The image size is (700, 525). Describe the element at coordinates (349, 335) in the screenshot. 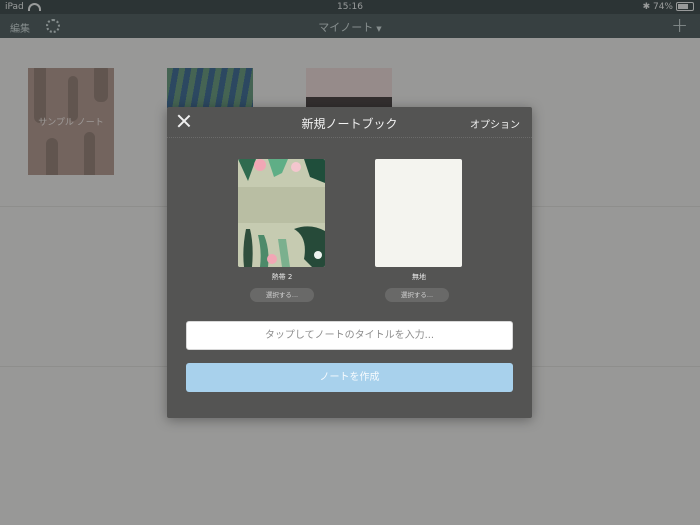

I see `notebook-title-input` at that location.